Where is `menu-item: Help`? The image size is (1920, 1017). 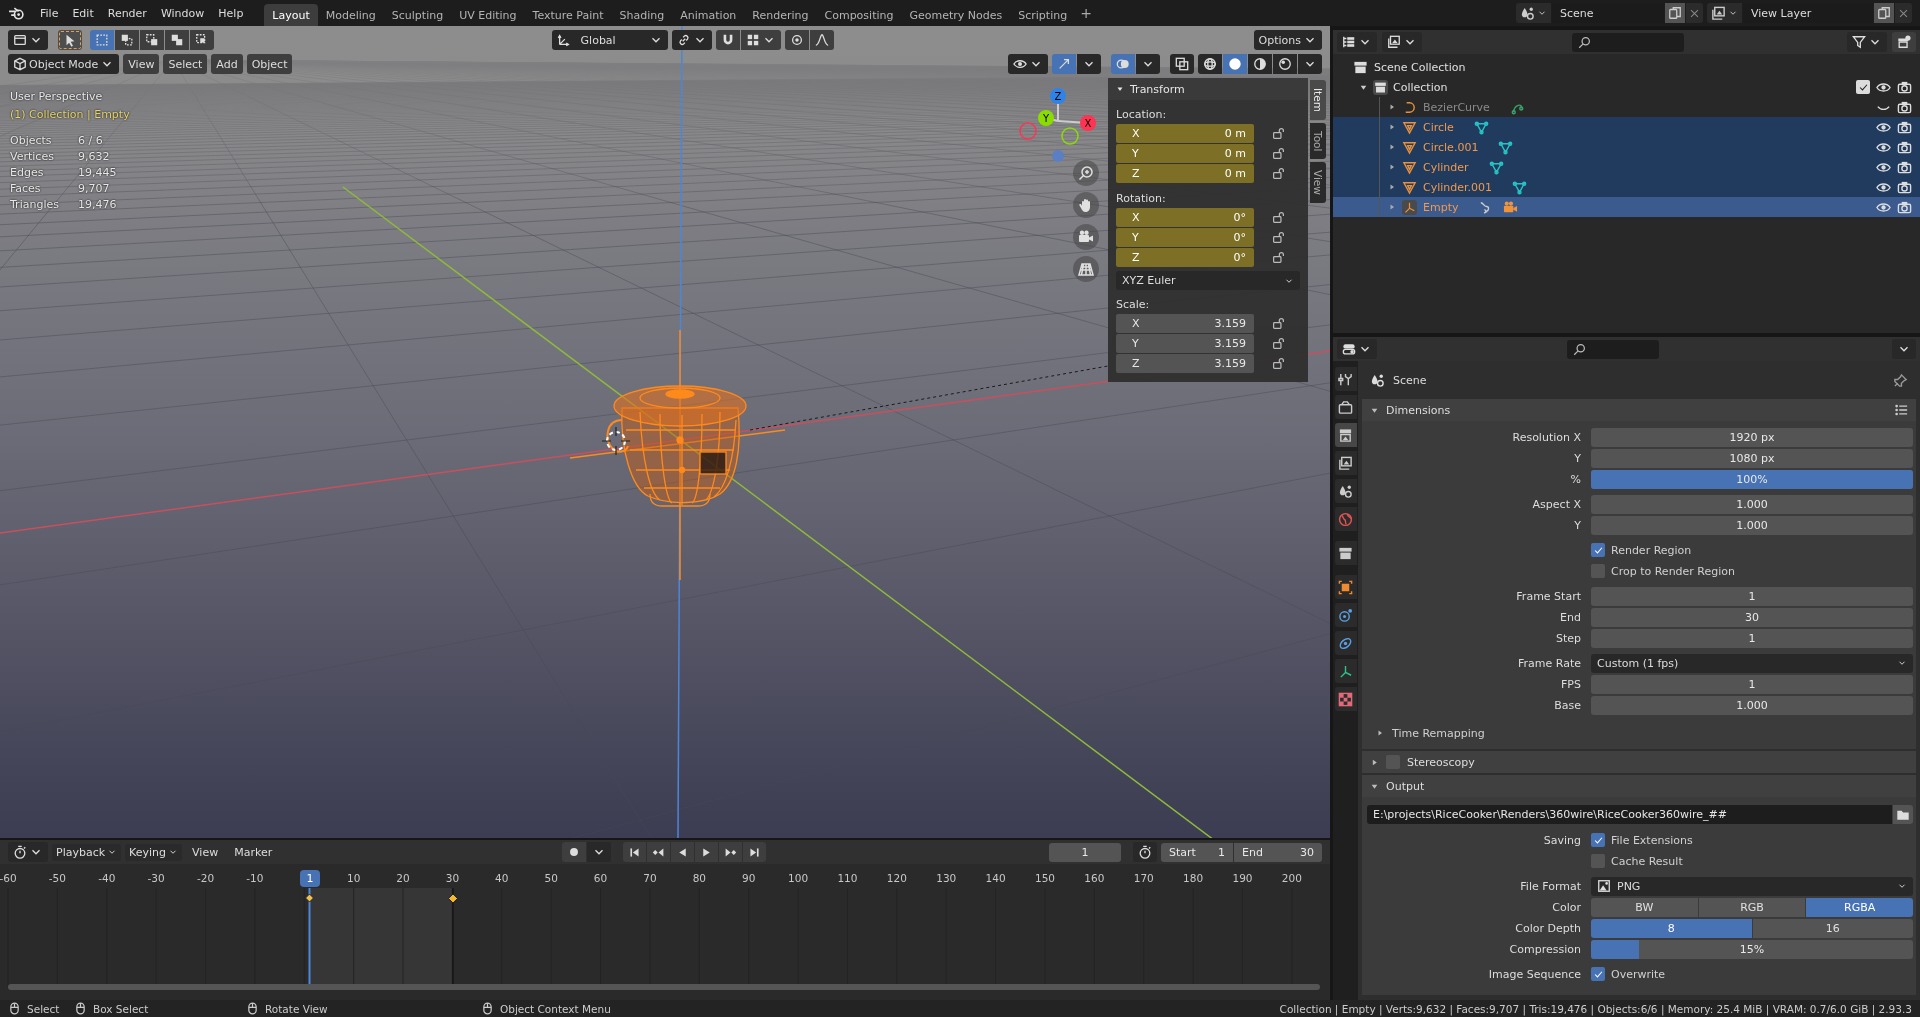
menu-item: Help is located at coordinates (231, 13).